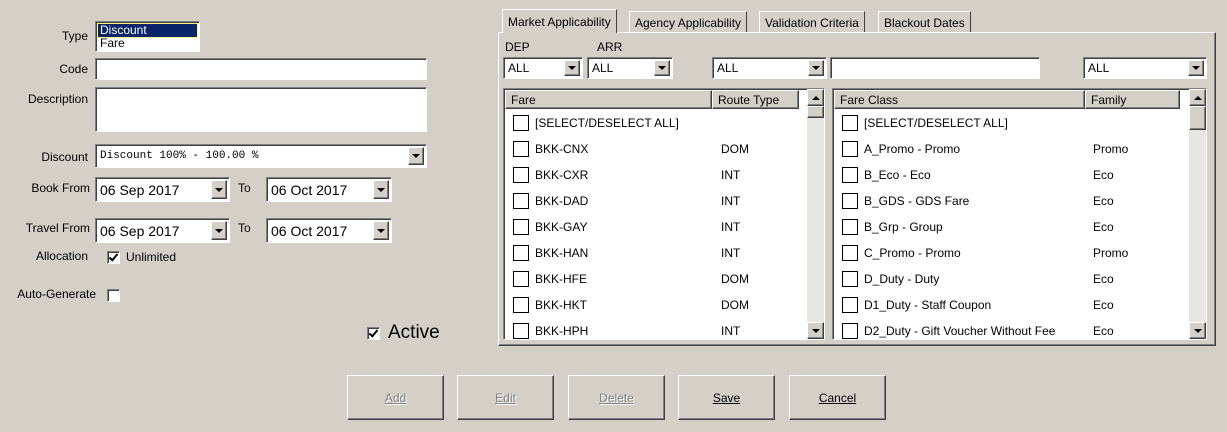  Describe the element at coordinates (769, 68) in the screenshot. I see `route-type-select: ALL` at that location.